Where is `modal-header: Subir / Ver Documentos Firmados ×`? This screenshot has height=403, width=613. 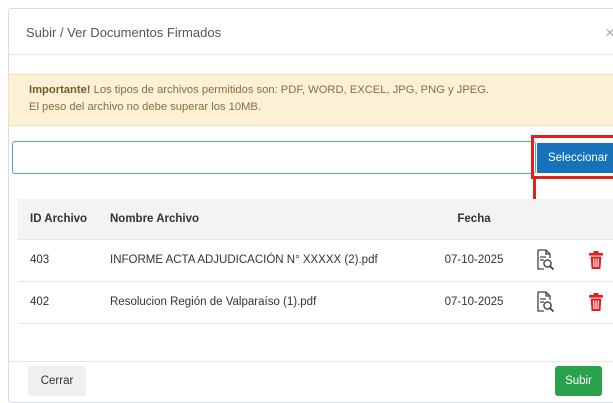
modal-header: Subir / Ver Documentos Firmados × is located at coordinates (311, 32).